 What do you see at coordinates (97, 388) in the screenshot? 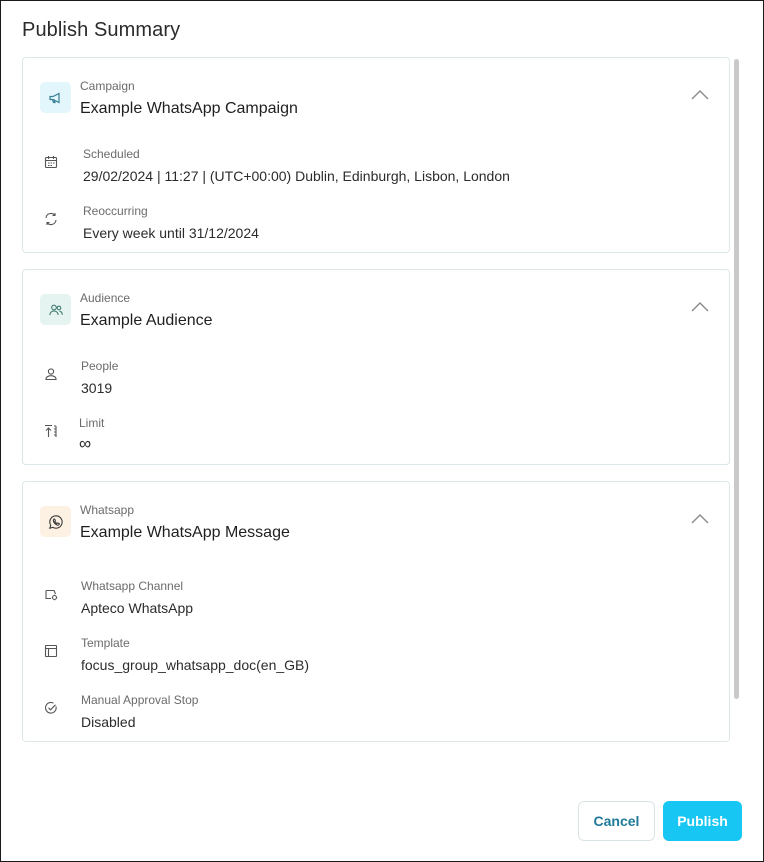
I see `people-value: 3019` at bounding box center [97, 388].